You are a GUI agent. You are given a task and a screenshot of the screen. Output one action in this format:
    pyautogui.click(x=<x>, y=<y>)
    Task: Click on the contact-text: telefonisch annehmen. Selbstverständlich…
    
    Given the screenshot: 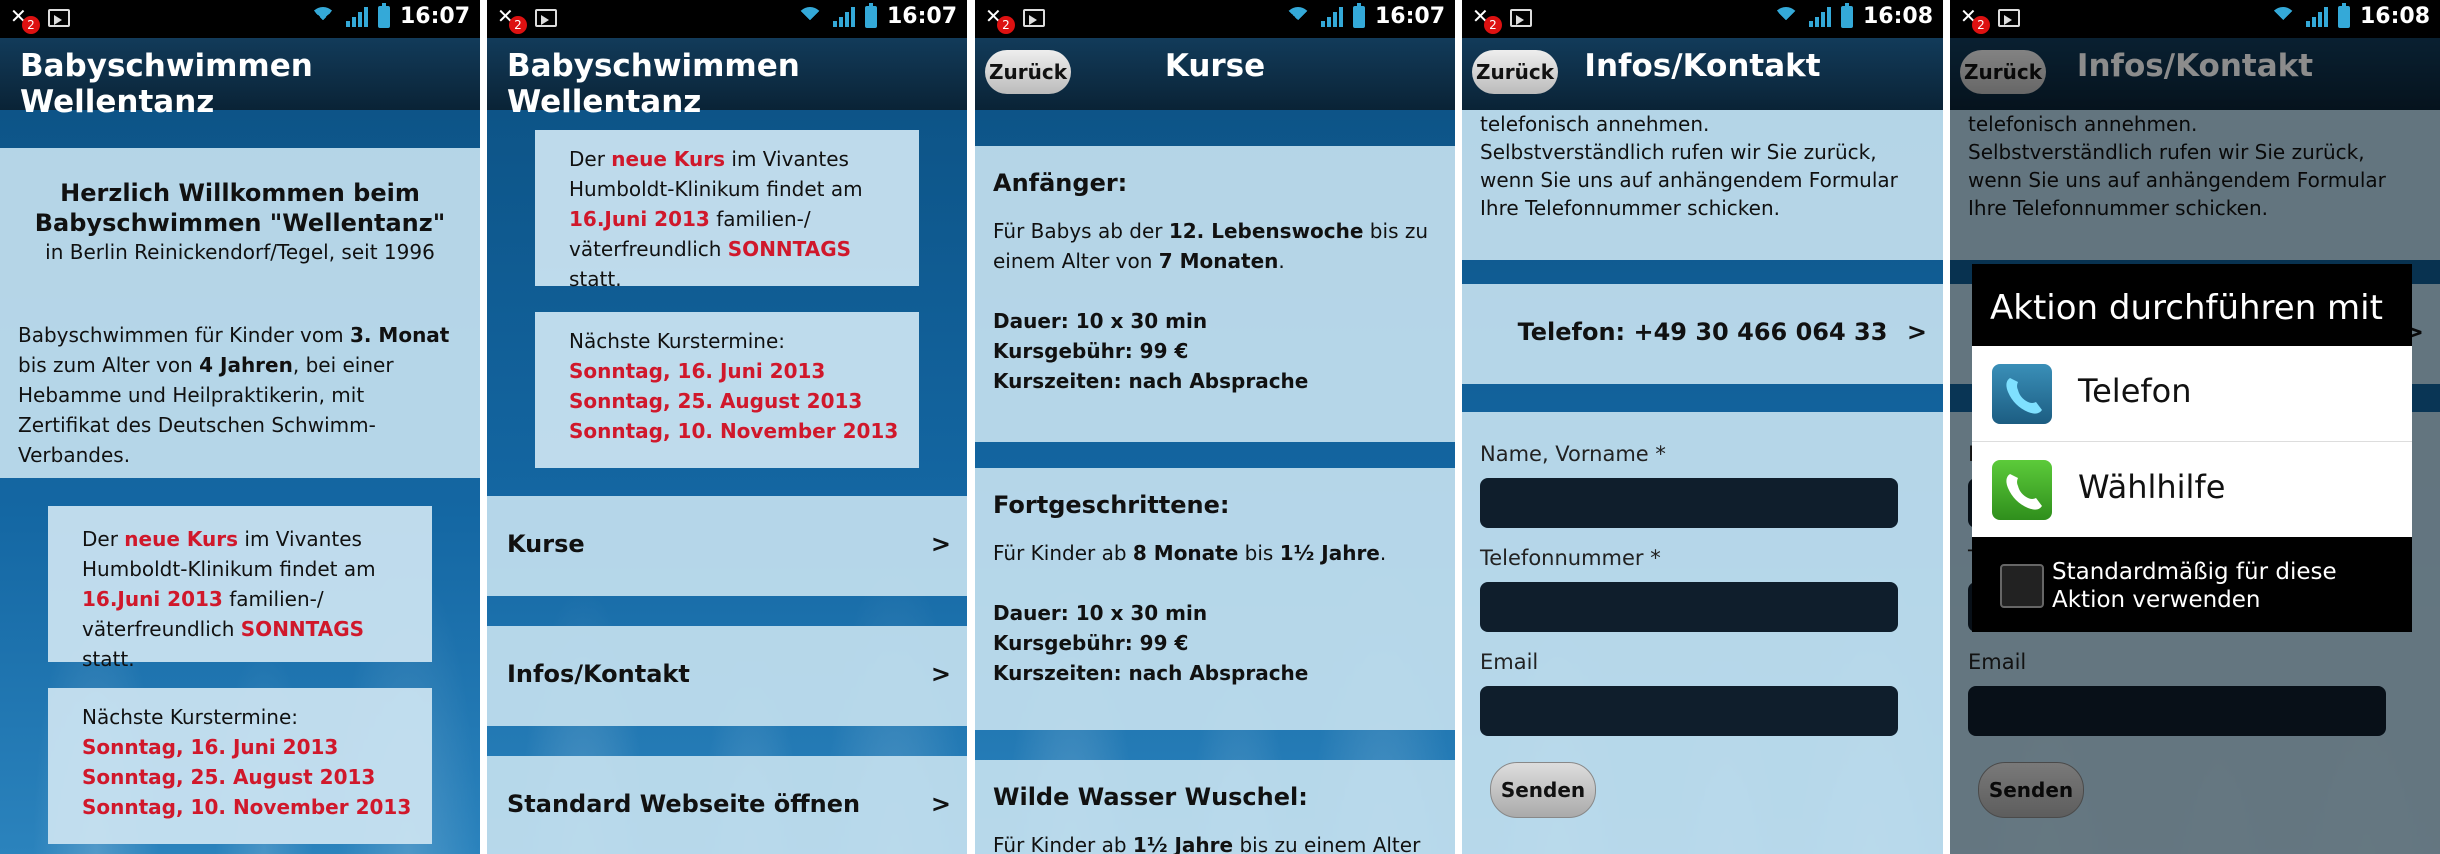 What is the action you would take?
    pyautogui.click(x=1702, y=185)
    